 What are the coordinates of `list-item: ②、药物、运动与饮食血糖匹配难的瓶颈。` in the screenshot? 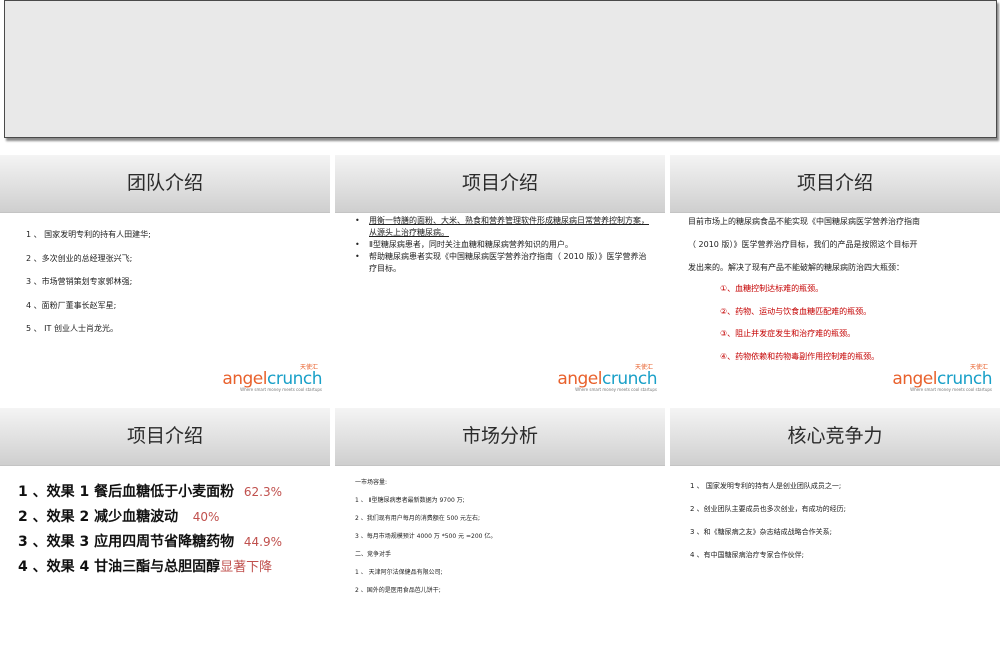 It's located at (796, 311).